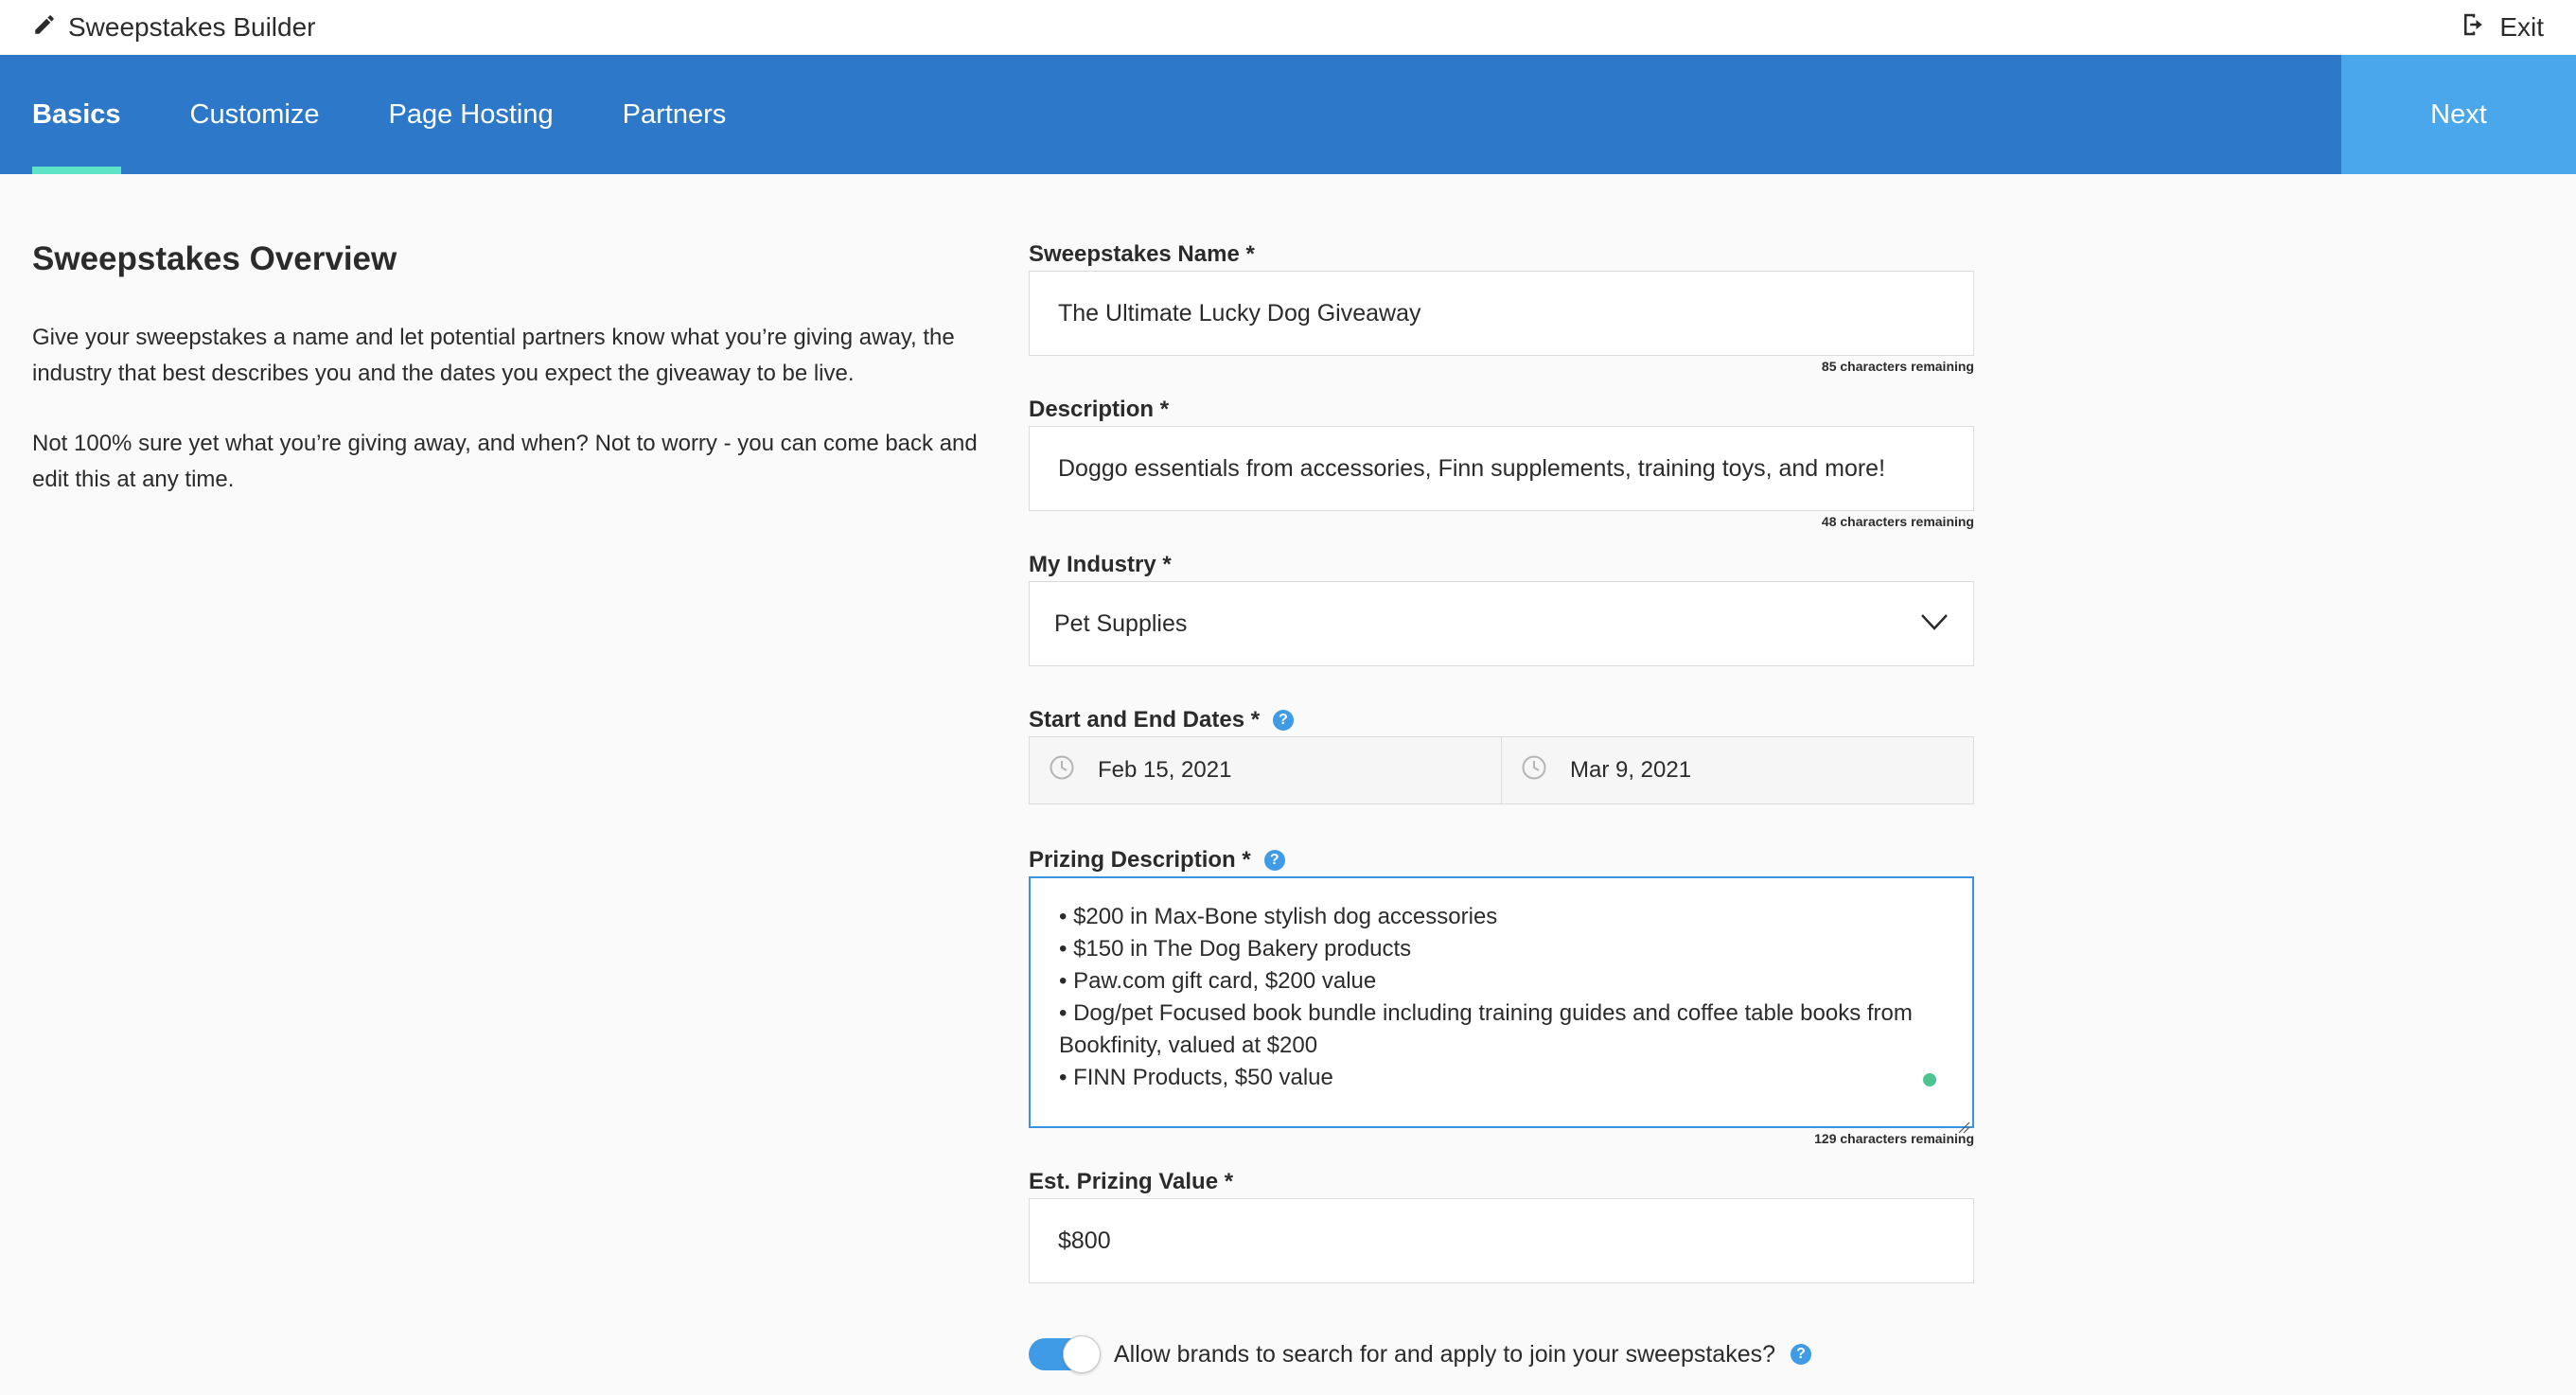 The width and height of the screenshot is (2576, 1395). What do you see at coordinates (2458, 114) in the screenshot?
I see `next-button: Next` at bounding box center [2458, 114].